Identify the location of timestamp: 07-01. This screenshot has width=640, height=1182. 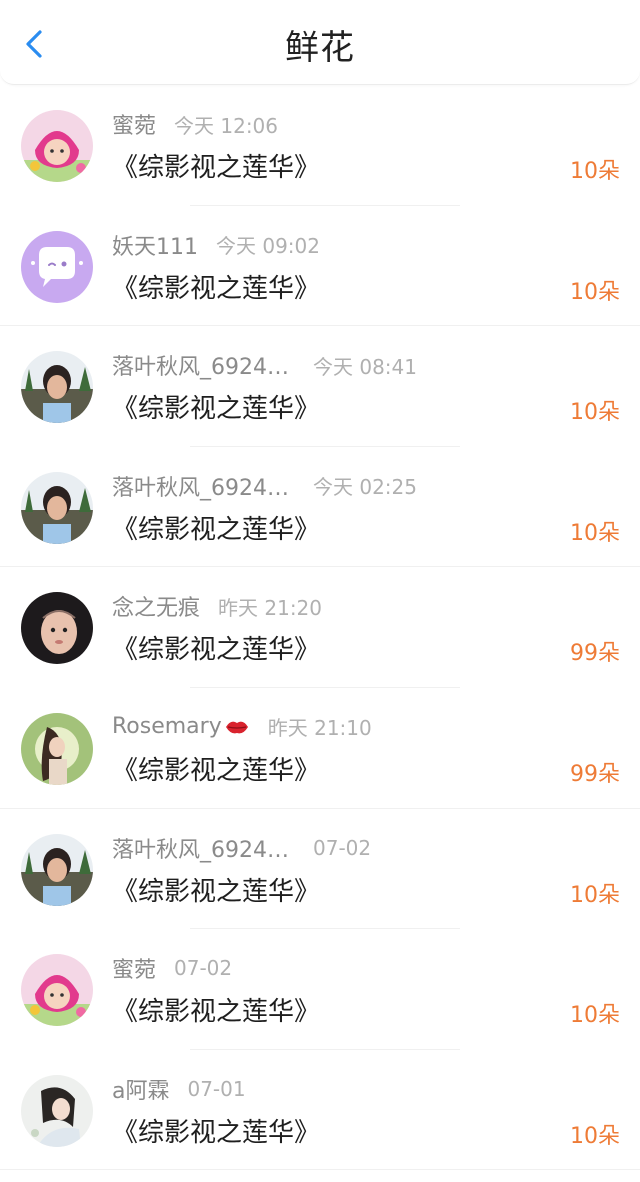
(216, 1088).